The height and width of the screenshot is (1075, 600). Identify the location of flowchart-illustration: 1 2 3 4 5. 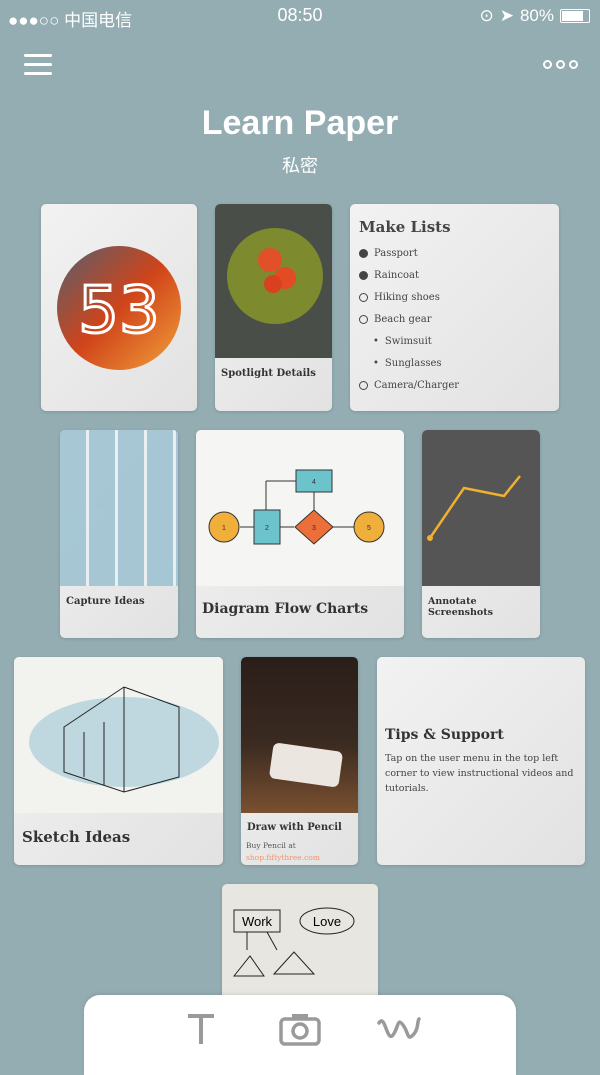
(300, 508).